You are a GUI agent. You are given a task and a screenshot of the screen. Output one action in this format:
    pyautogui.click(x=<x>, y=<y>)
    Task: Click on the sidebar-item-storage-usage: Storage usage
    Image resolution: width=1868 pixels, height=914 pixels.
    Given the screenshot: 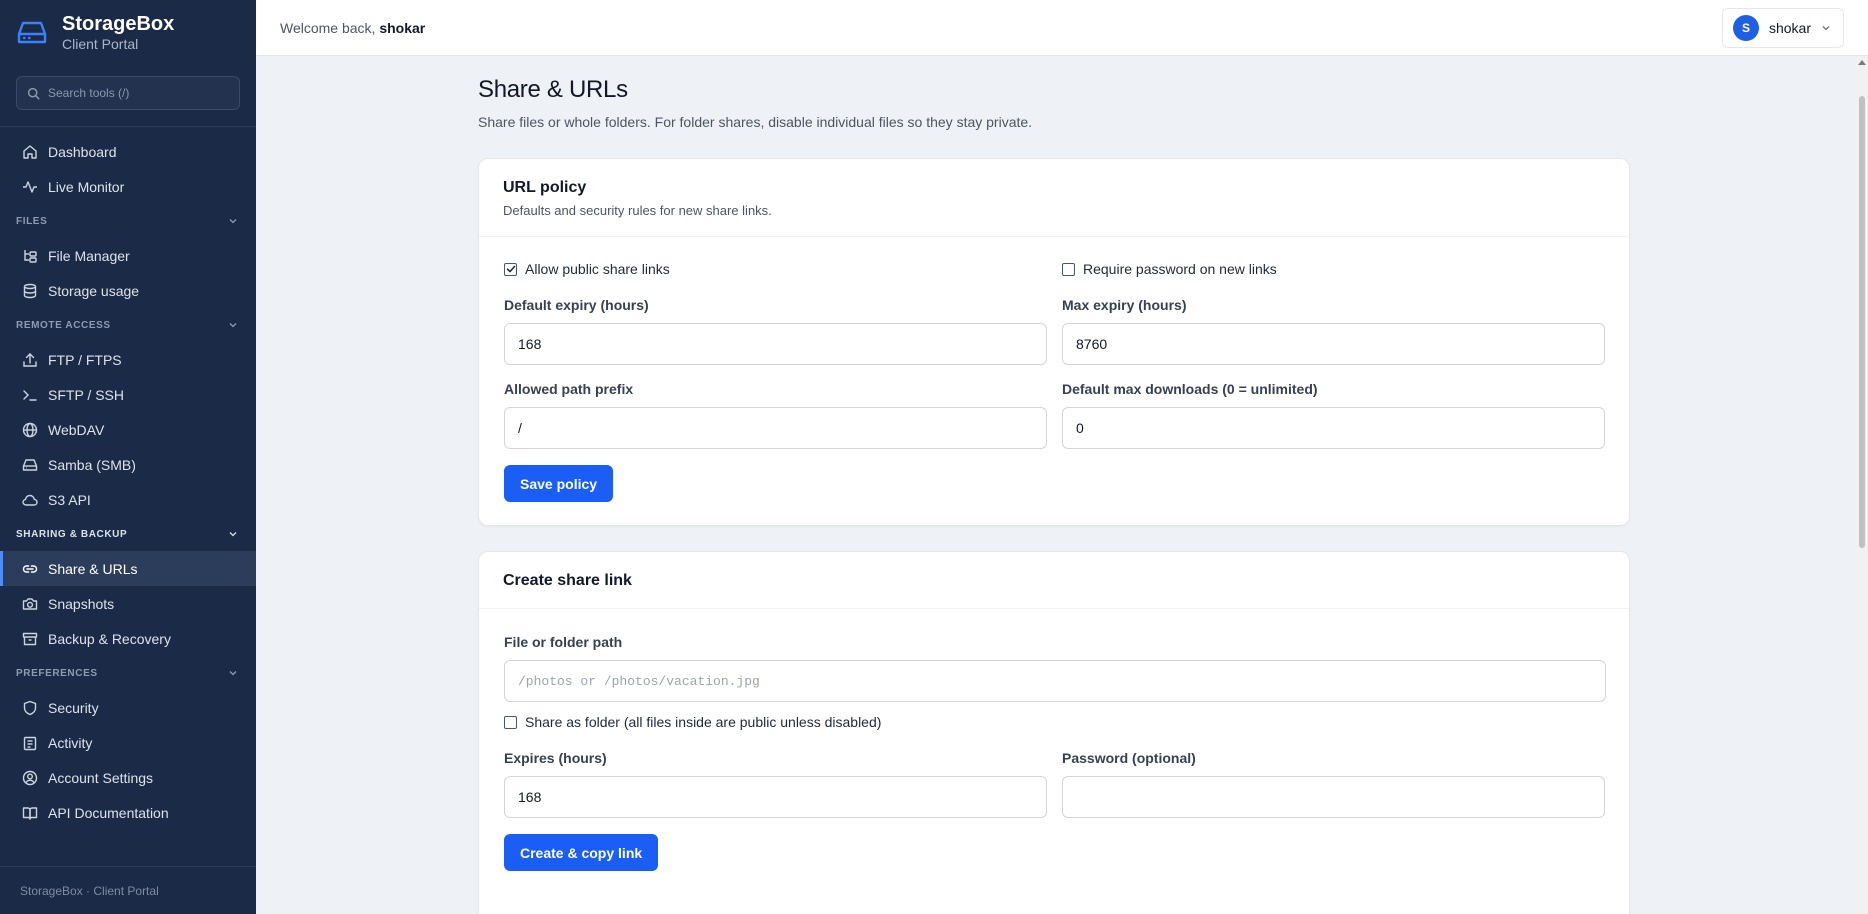 What is the action you would take?
    pyautogui.click(x=128, y=290)
    